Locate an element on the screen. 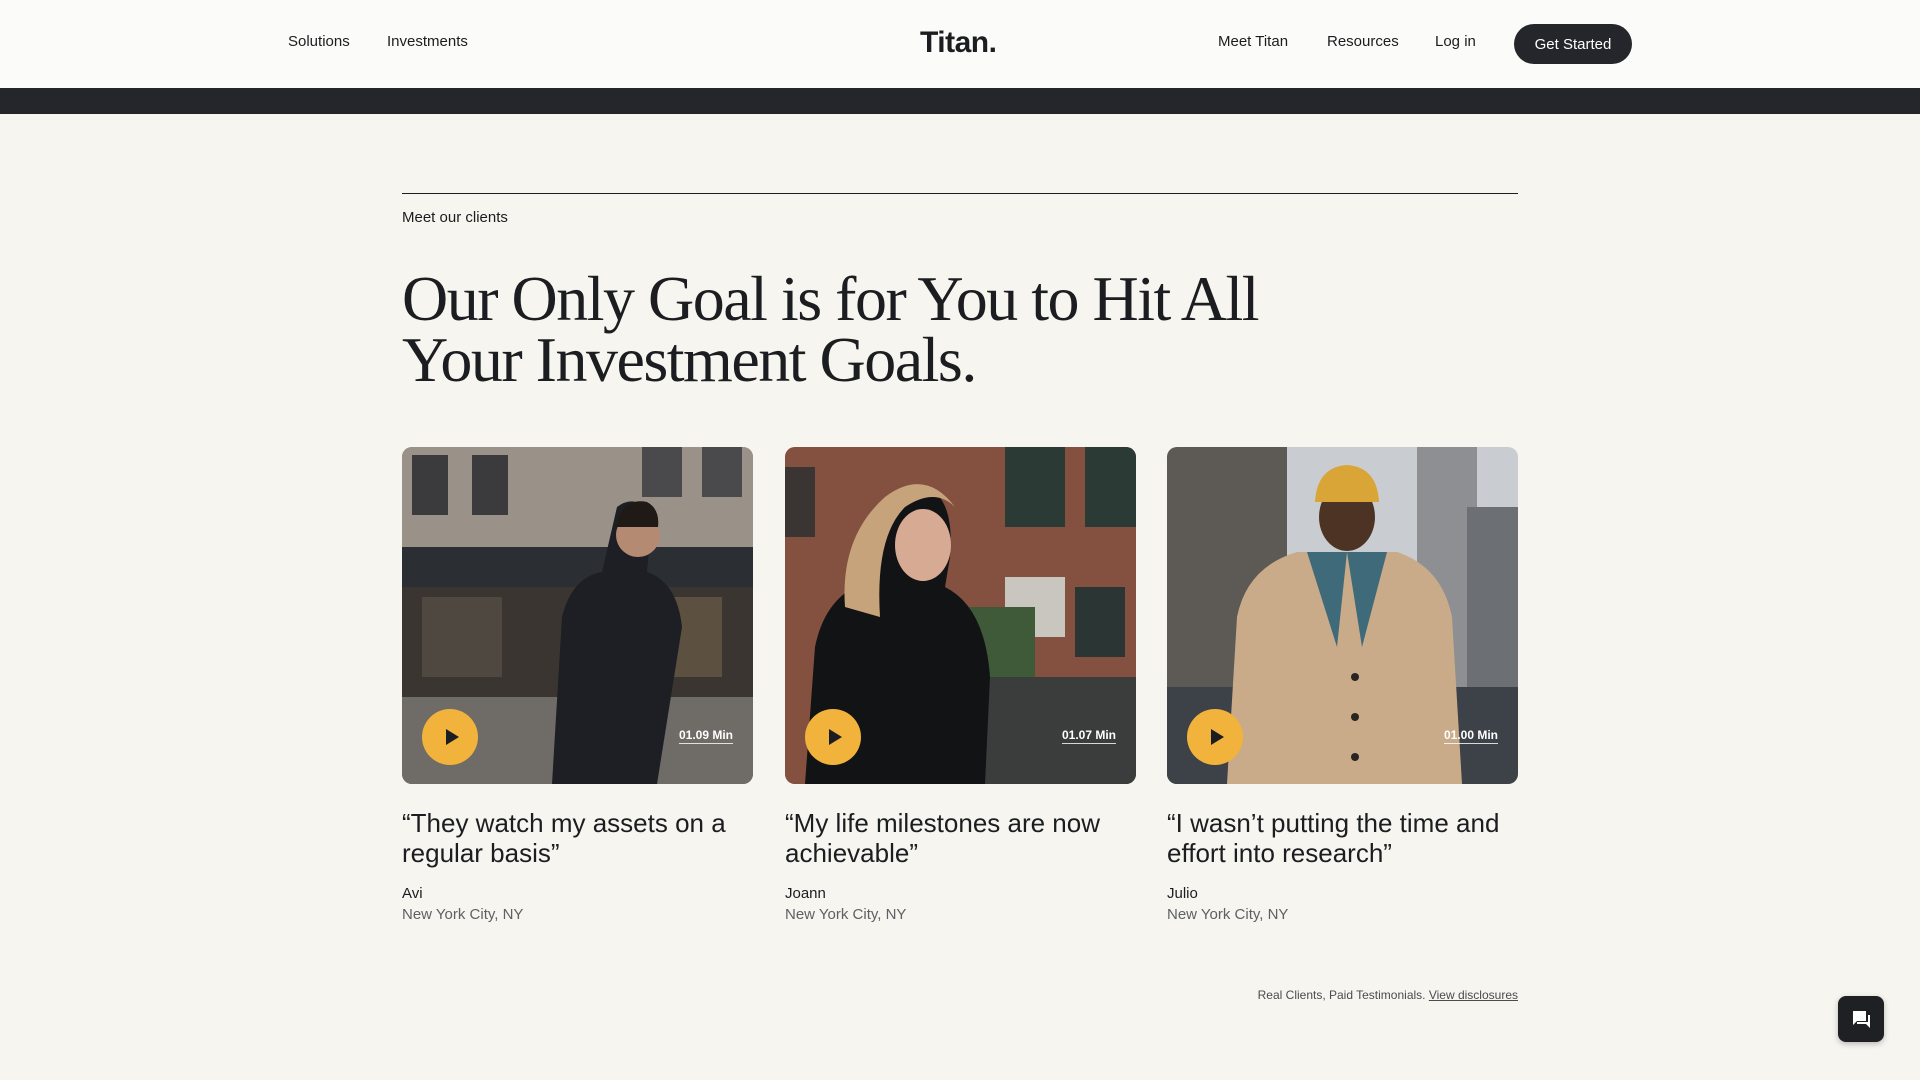 This screenshot has width=1920, height=1080. nav-investments: Investments is located at coordinates (427, 41).